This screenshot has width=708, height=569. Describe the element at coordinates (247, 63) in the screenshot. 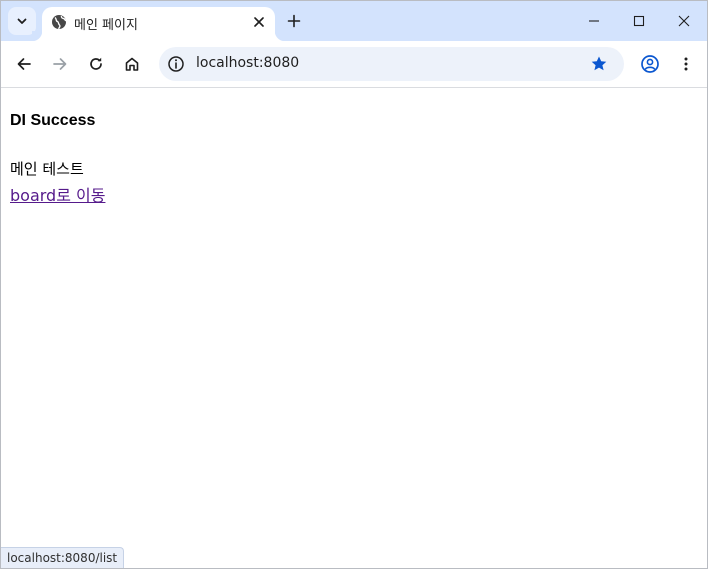

I see `address-url: localhost:8080` at that location.